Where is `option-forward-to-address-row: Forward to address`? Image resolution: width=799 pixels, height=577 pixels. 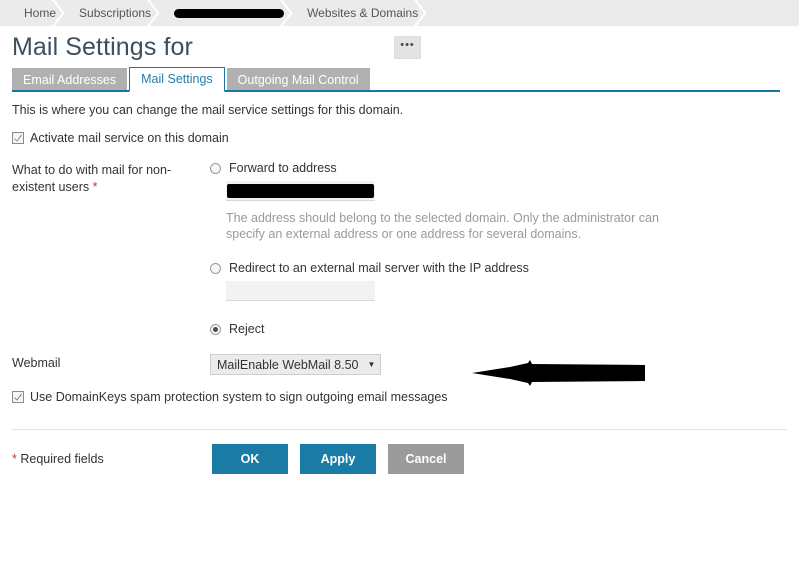
option-forward-to-address-row: Forward to address is located at coordinates (498, 168).